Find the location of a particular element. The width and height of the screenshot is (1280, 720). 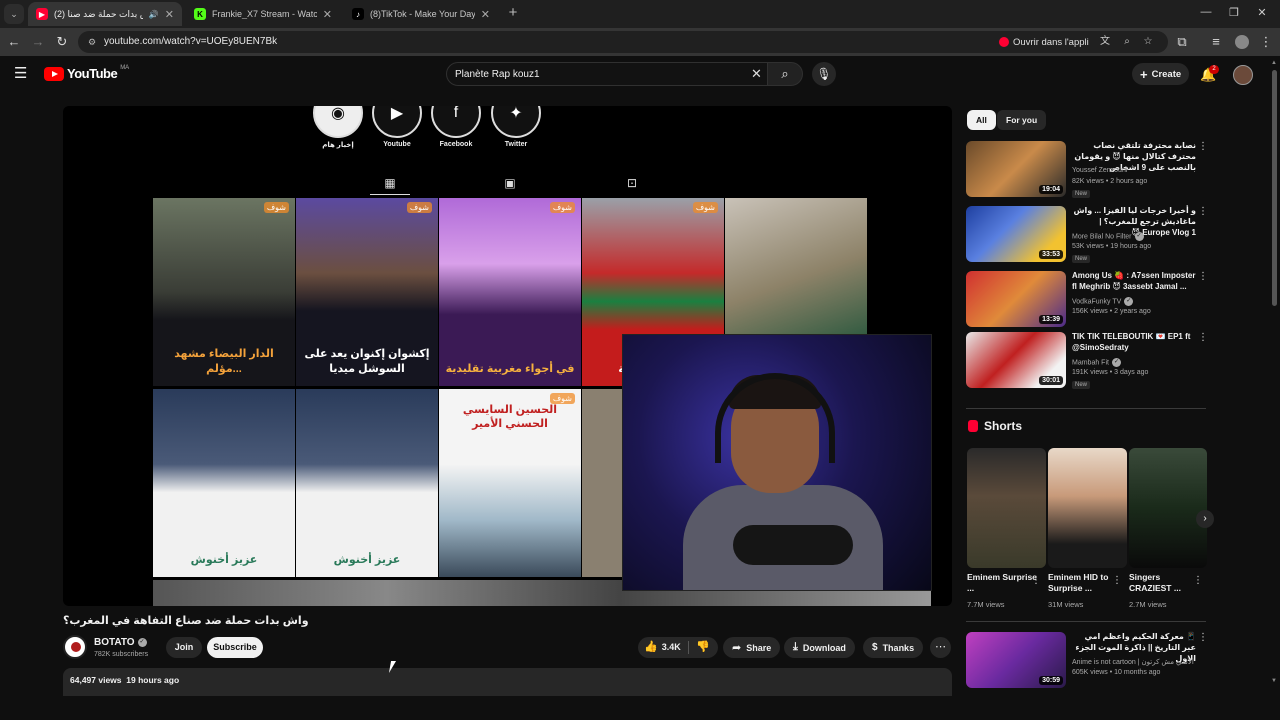

rec-meta: 156K views • 2 years ago is located at coordinates (1111, 311).